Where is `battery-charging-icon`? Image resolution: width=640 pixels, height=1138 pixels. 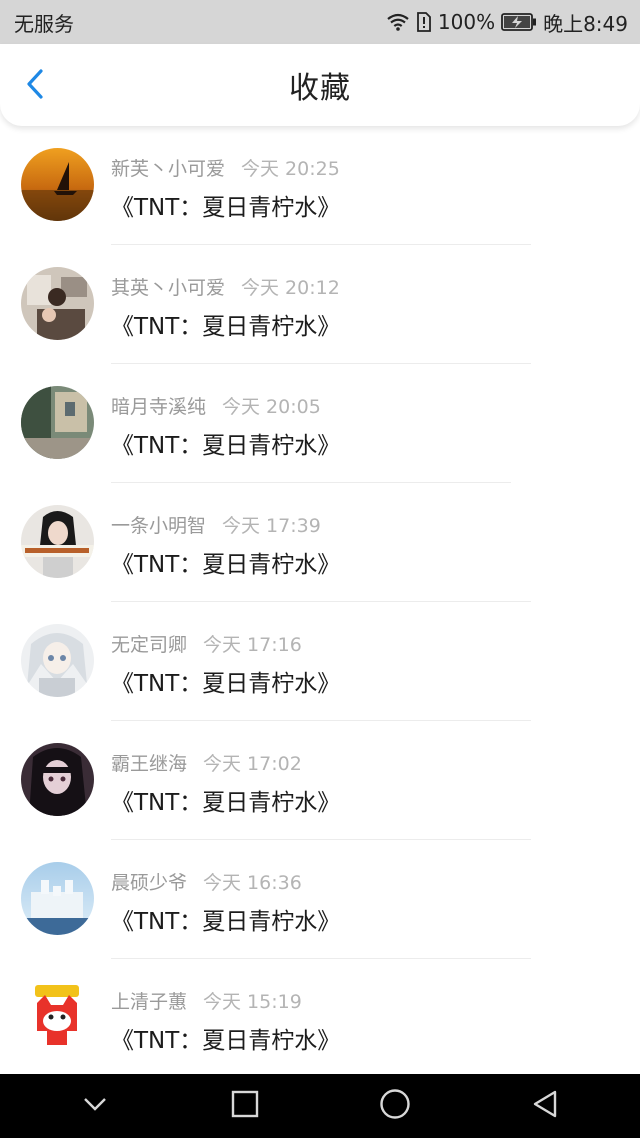
battery-charging-icon is located at coordinates (519, 22).